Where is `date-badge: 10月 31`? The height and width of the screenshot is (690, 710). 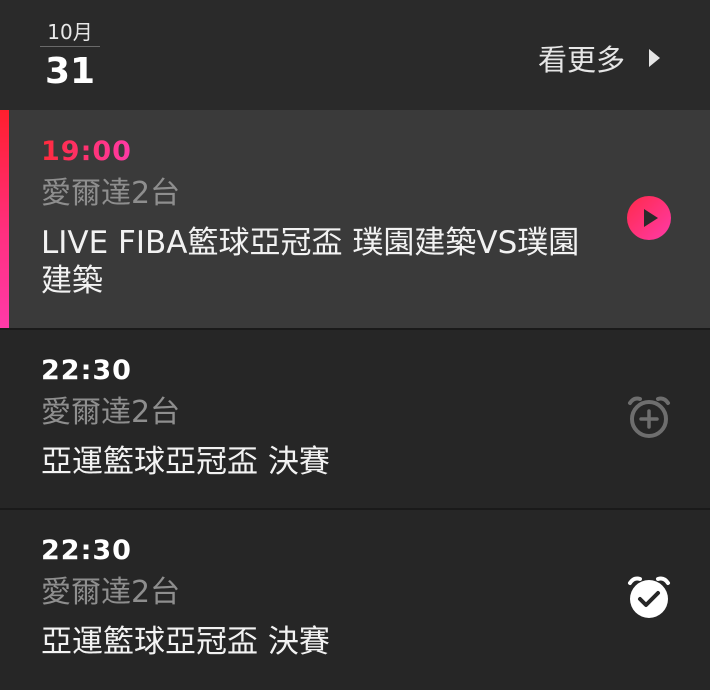 date-badge: 10月 31 is located at coordinates (70, 57).